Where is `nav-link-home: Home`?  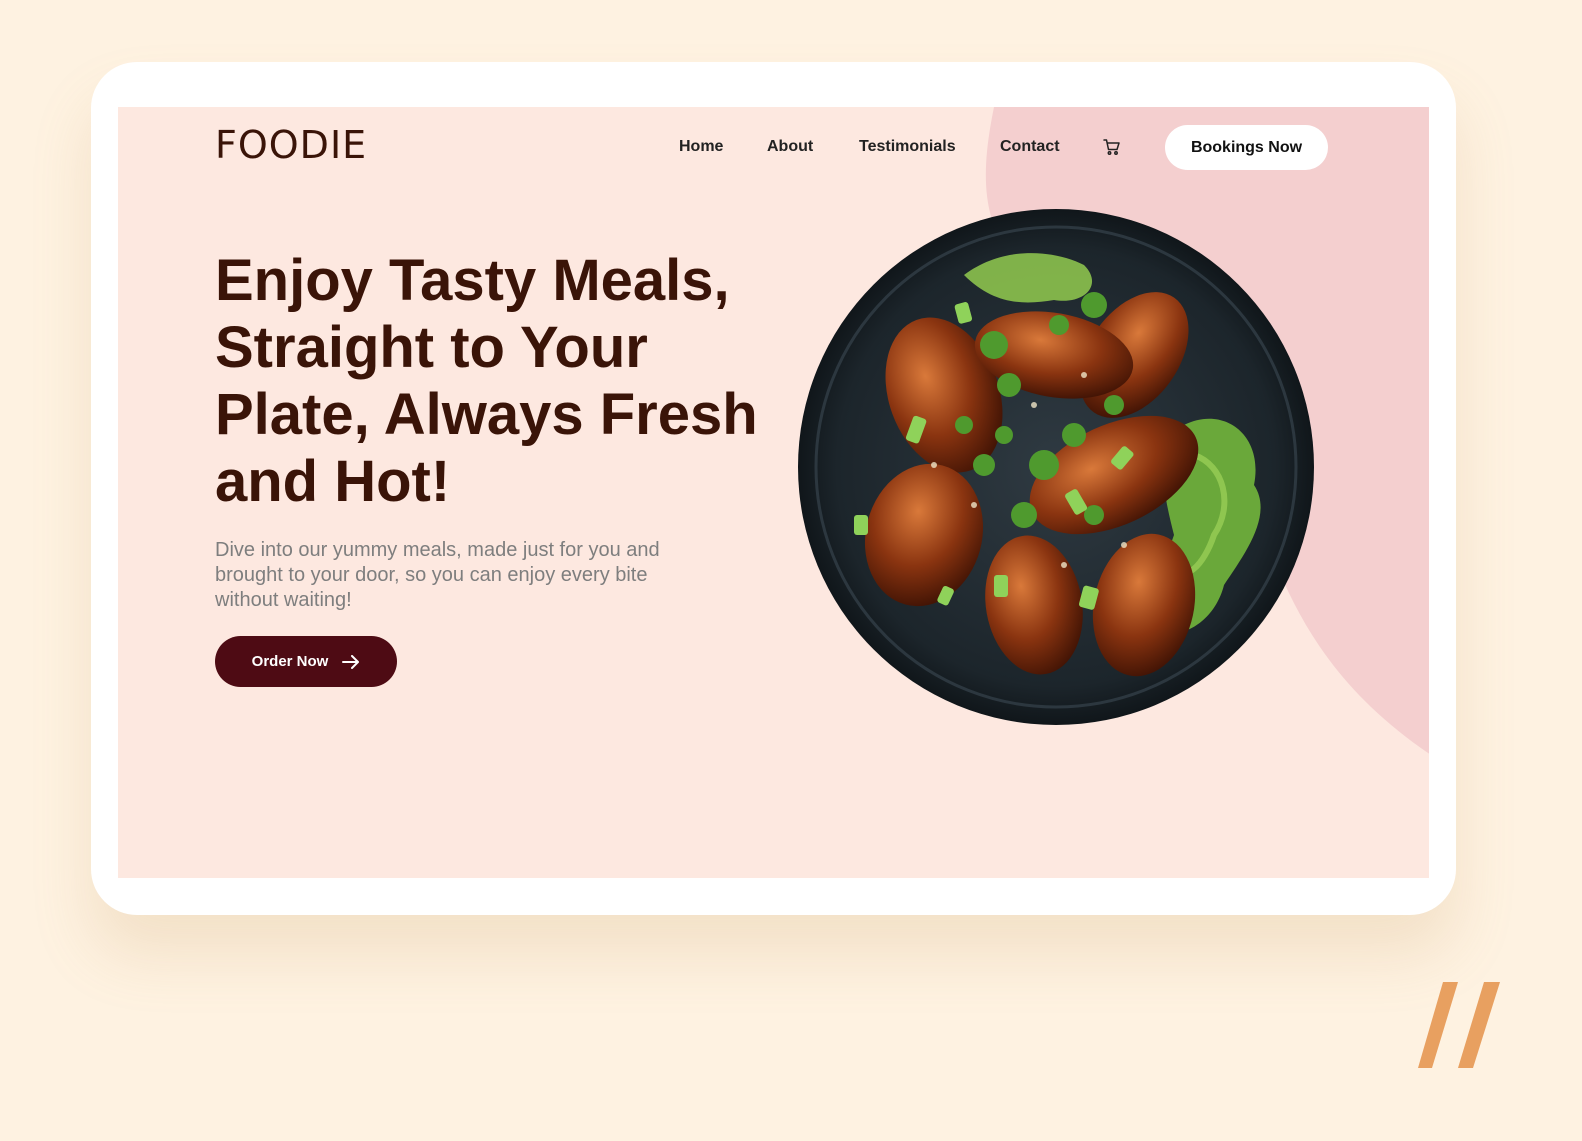
nav-link-home: Home is located at coordinates (701, 147).